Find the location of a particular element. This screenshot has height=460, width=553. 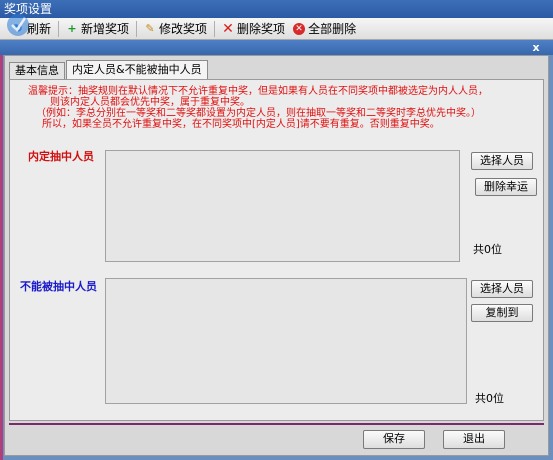

window-title: 奖项设置 is located at coordinates (28, 9).